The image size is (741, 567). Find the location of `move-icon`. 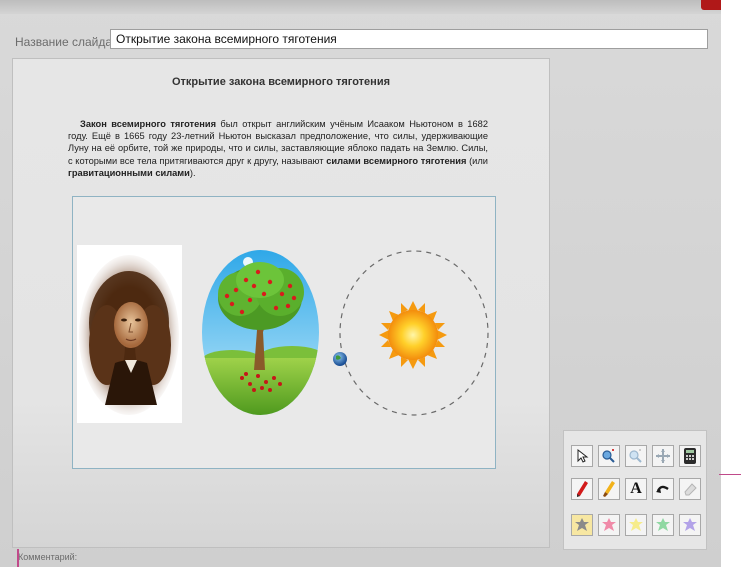

move-icon is located at coordinates (663, 456).